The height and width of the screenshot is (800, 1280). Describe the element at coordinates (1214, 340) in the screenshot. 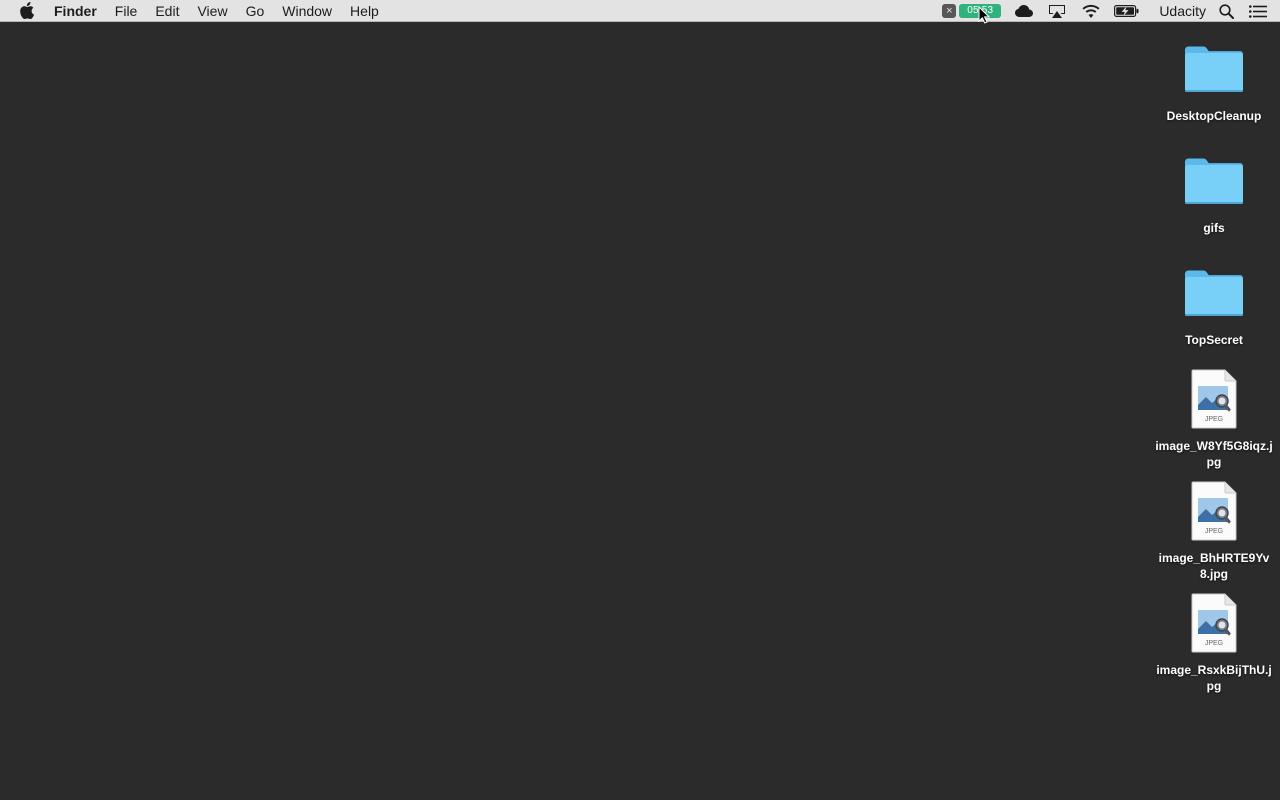

I see `desktop-item-label: TopSecret` at that location.